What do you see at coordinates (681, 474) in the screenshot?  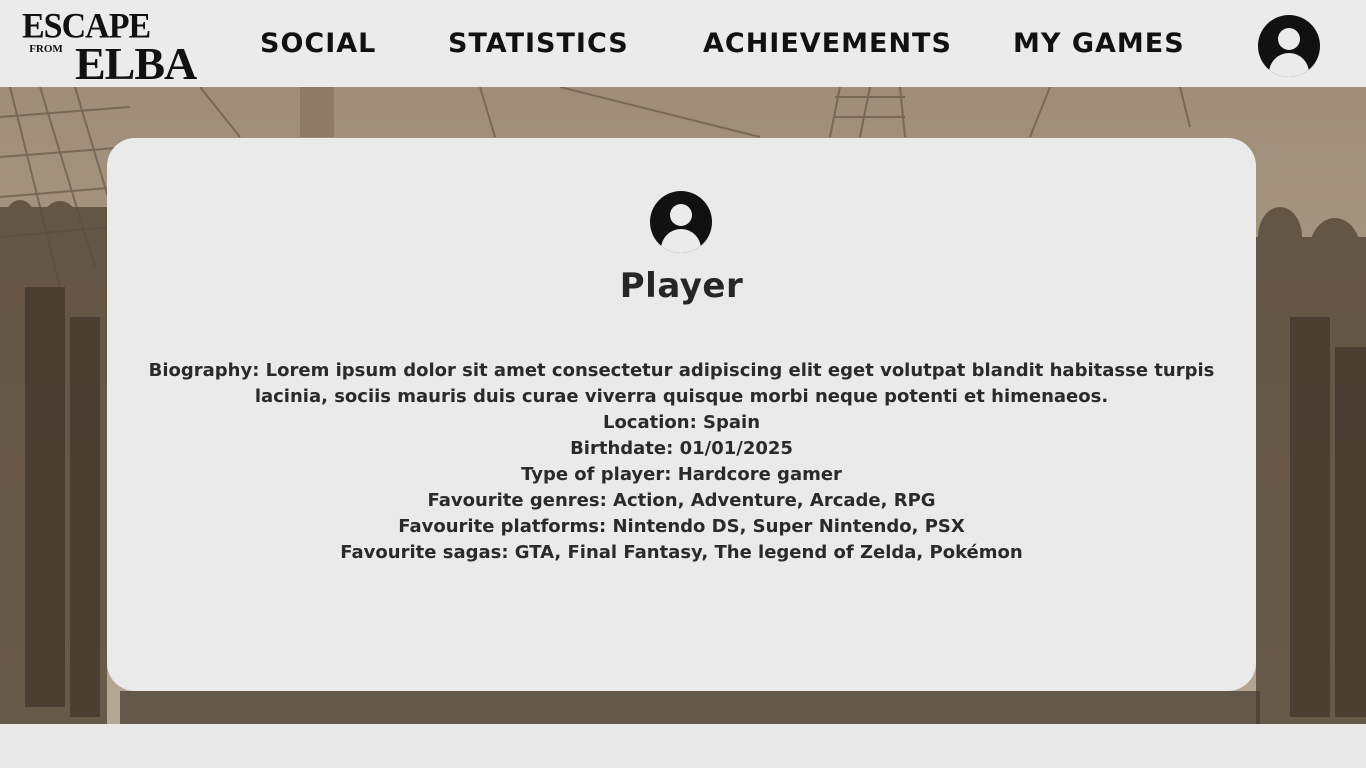 I see `player-type-text: Type of player: Hardcore gamer` at bounding box center [681, 474].